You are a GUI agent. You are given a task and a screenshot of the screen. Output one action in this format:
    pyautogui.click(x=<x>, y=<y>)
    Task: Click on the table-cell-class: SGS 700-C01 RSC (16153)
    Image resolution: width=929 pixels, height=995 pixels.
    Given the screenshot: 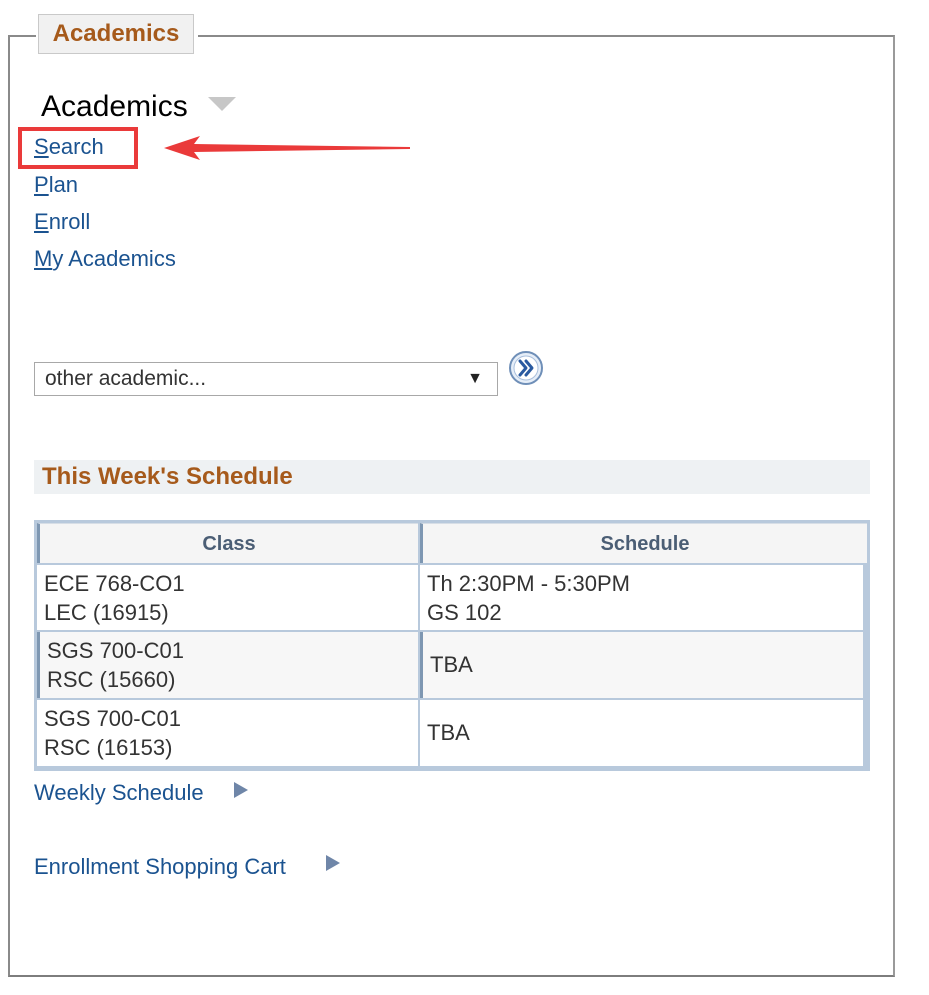 What is the action you would take?
    pyautogui.click(x=227, y=733)
    